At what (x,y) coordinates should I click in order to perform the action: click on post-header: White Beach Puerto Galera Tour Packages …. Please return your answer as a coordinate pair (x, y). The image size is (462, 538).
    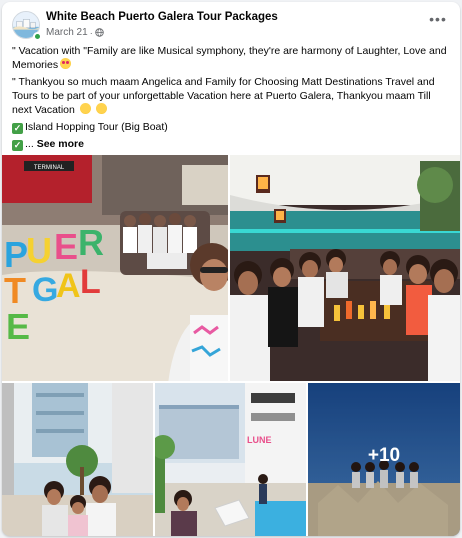
    Looking at the image, I should click on (231, 22).